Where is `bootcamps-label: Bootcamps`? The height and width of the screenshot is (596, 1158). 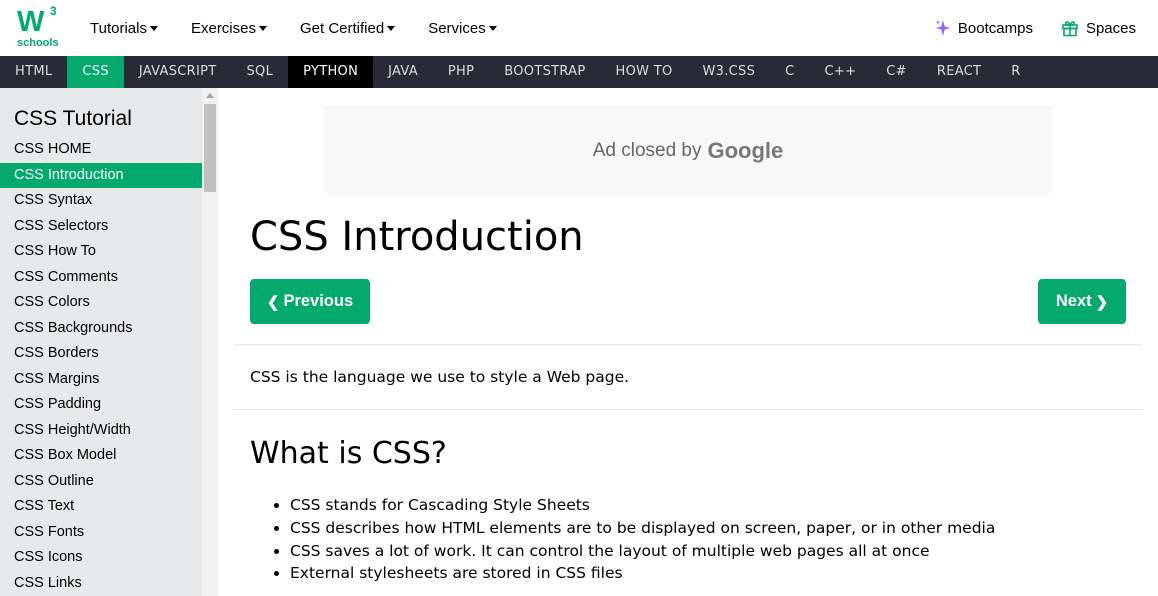
bootcamps-label: Bootcamps is located at coordinates (995, 28).